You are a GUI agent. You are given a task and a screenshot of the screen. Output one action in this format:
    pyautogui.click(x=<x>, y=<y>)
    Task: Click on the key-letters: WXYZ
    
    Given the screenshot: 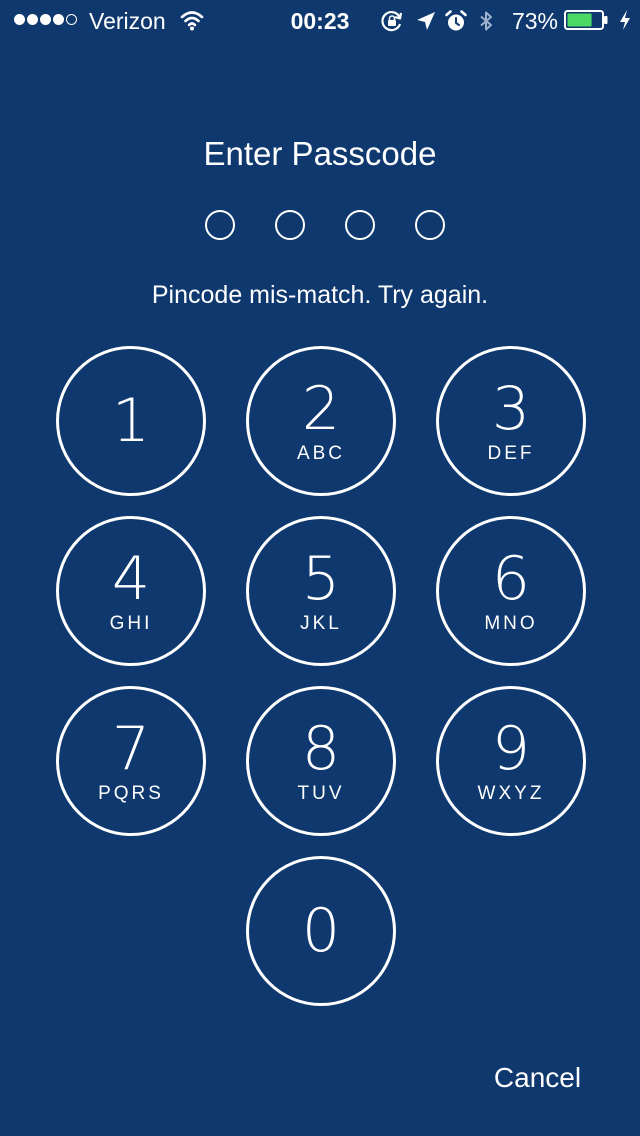 What is the action you would take?
    pyautogui.click(x=511, y=793)
    